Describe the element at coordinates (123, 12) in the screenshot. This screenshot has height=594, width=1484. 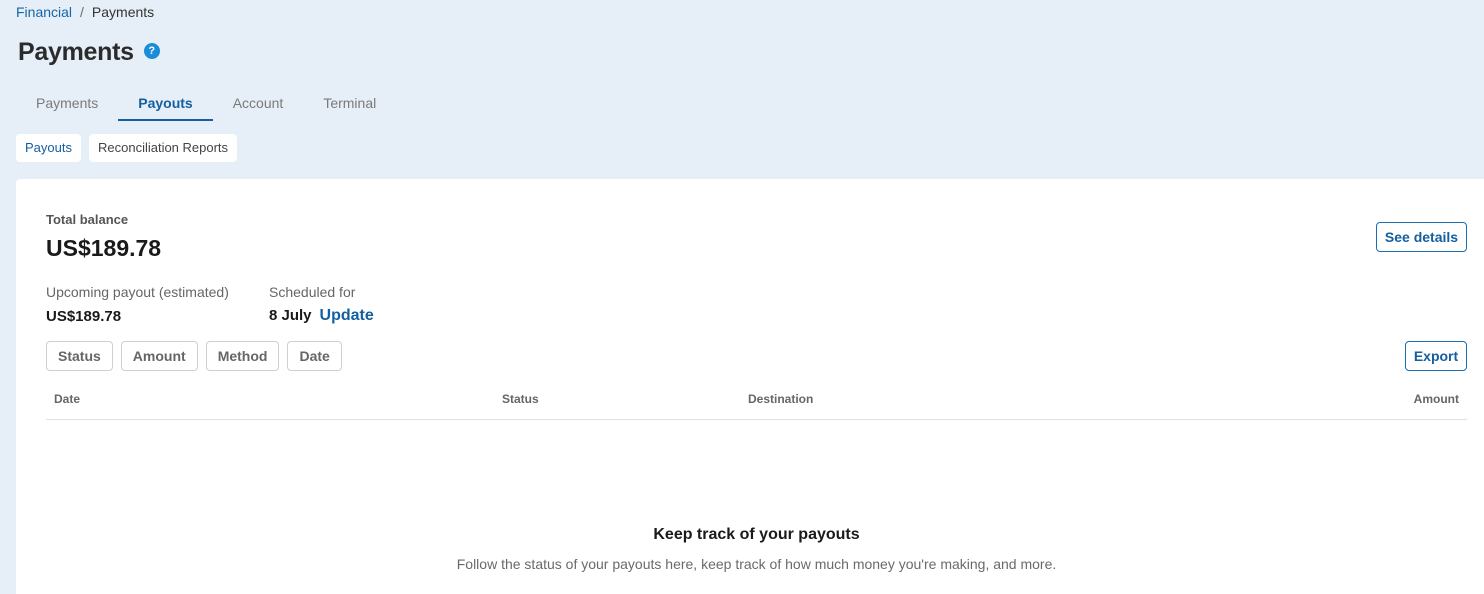
I see `breadcrumb-current: Payments` at that location.